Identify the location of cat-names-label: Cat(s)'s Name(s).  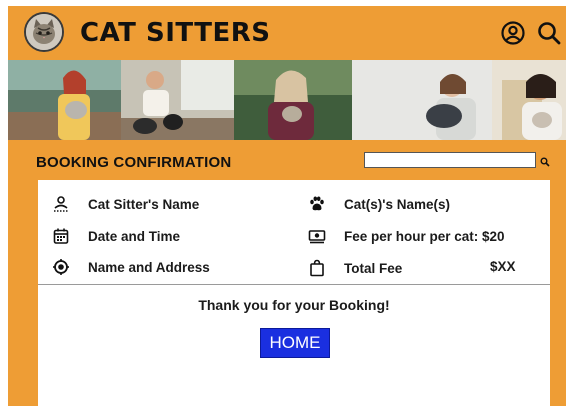
(397, 204).